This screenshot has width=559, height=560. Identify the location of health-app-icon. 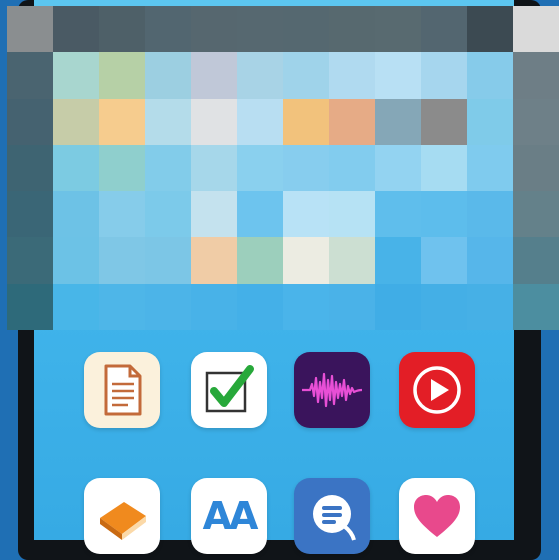
(437, 516).